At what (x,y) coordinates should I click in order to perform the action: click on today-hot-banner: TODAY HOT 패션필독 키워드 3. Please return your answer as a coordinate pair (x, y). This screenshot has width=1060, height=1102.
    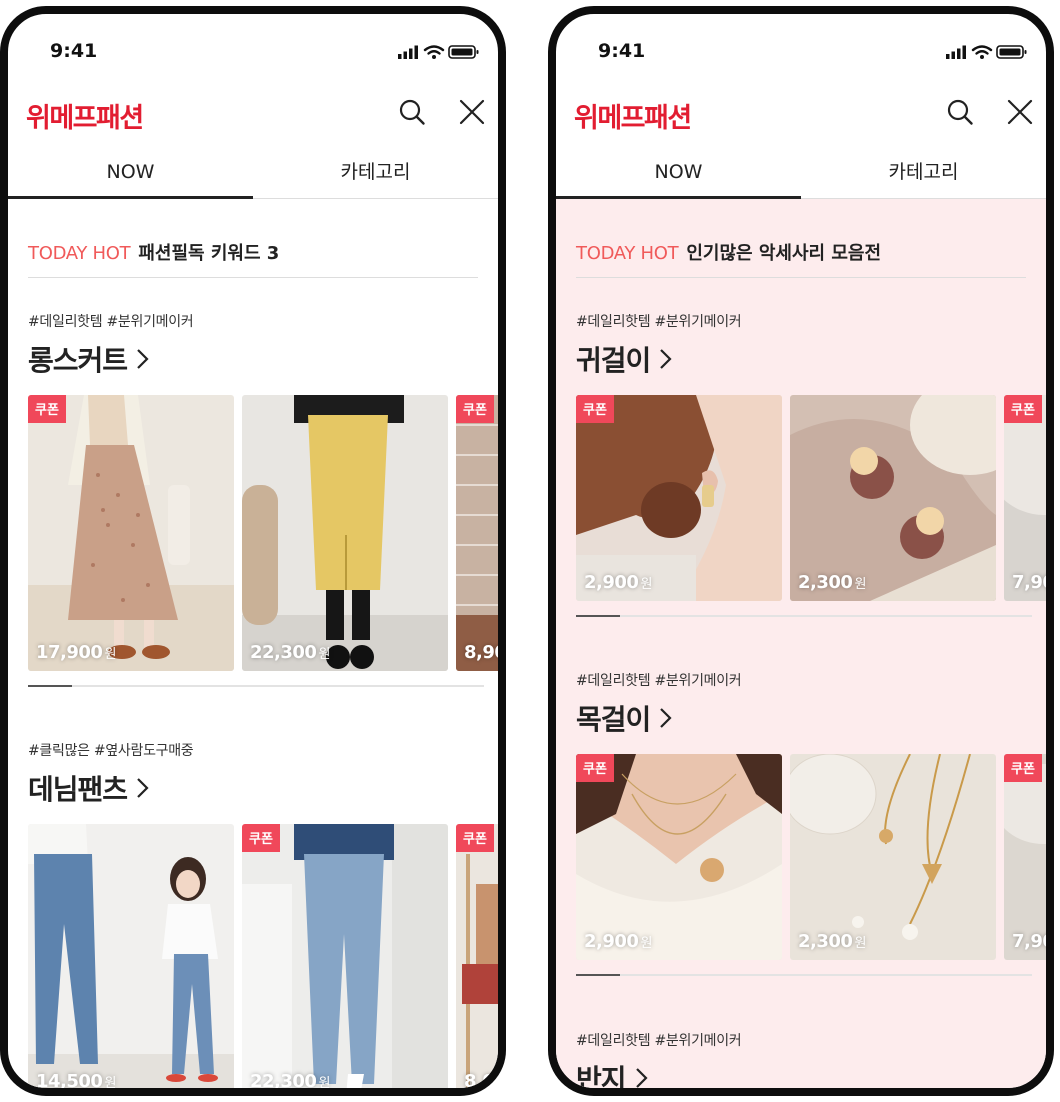
    Looking at the image, I should click on (253, 258).